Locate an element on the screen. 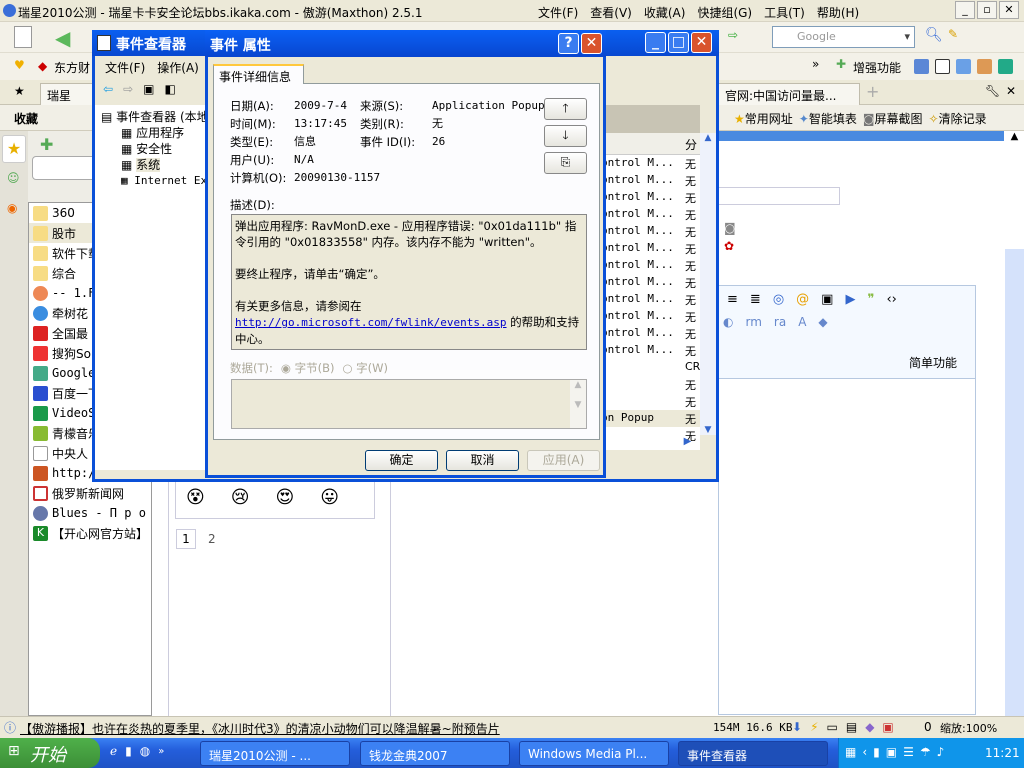 The width and height of the screenshot is (1024, 768). ev-minimize-button: _ is located at coordinates (655, 42).